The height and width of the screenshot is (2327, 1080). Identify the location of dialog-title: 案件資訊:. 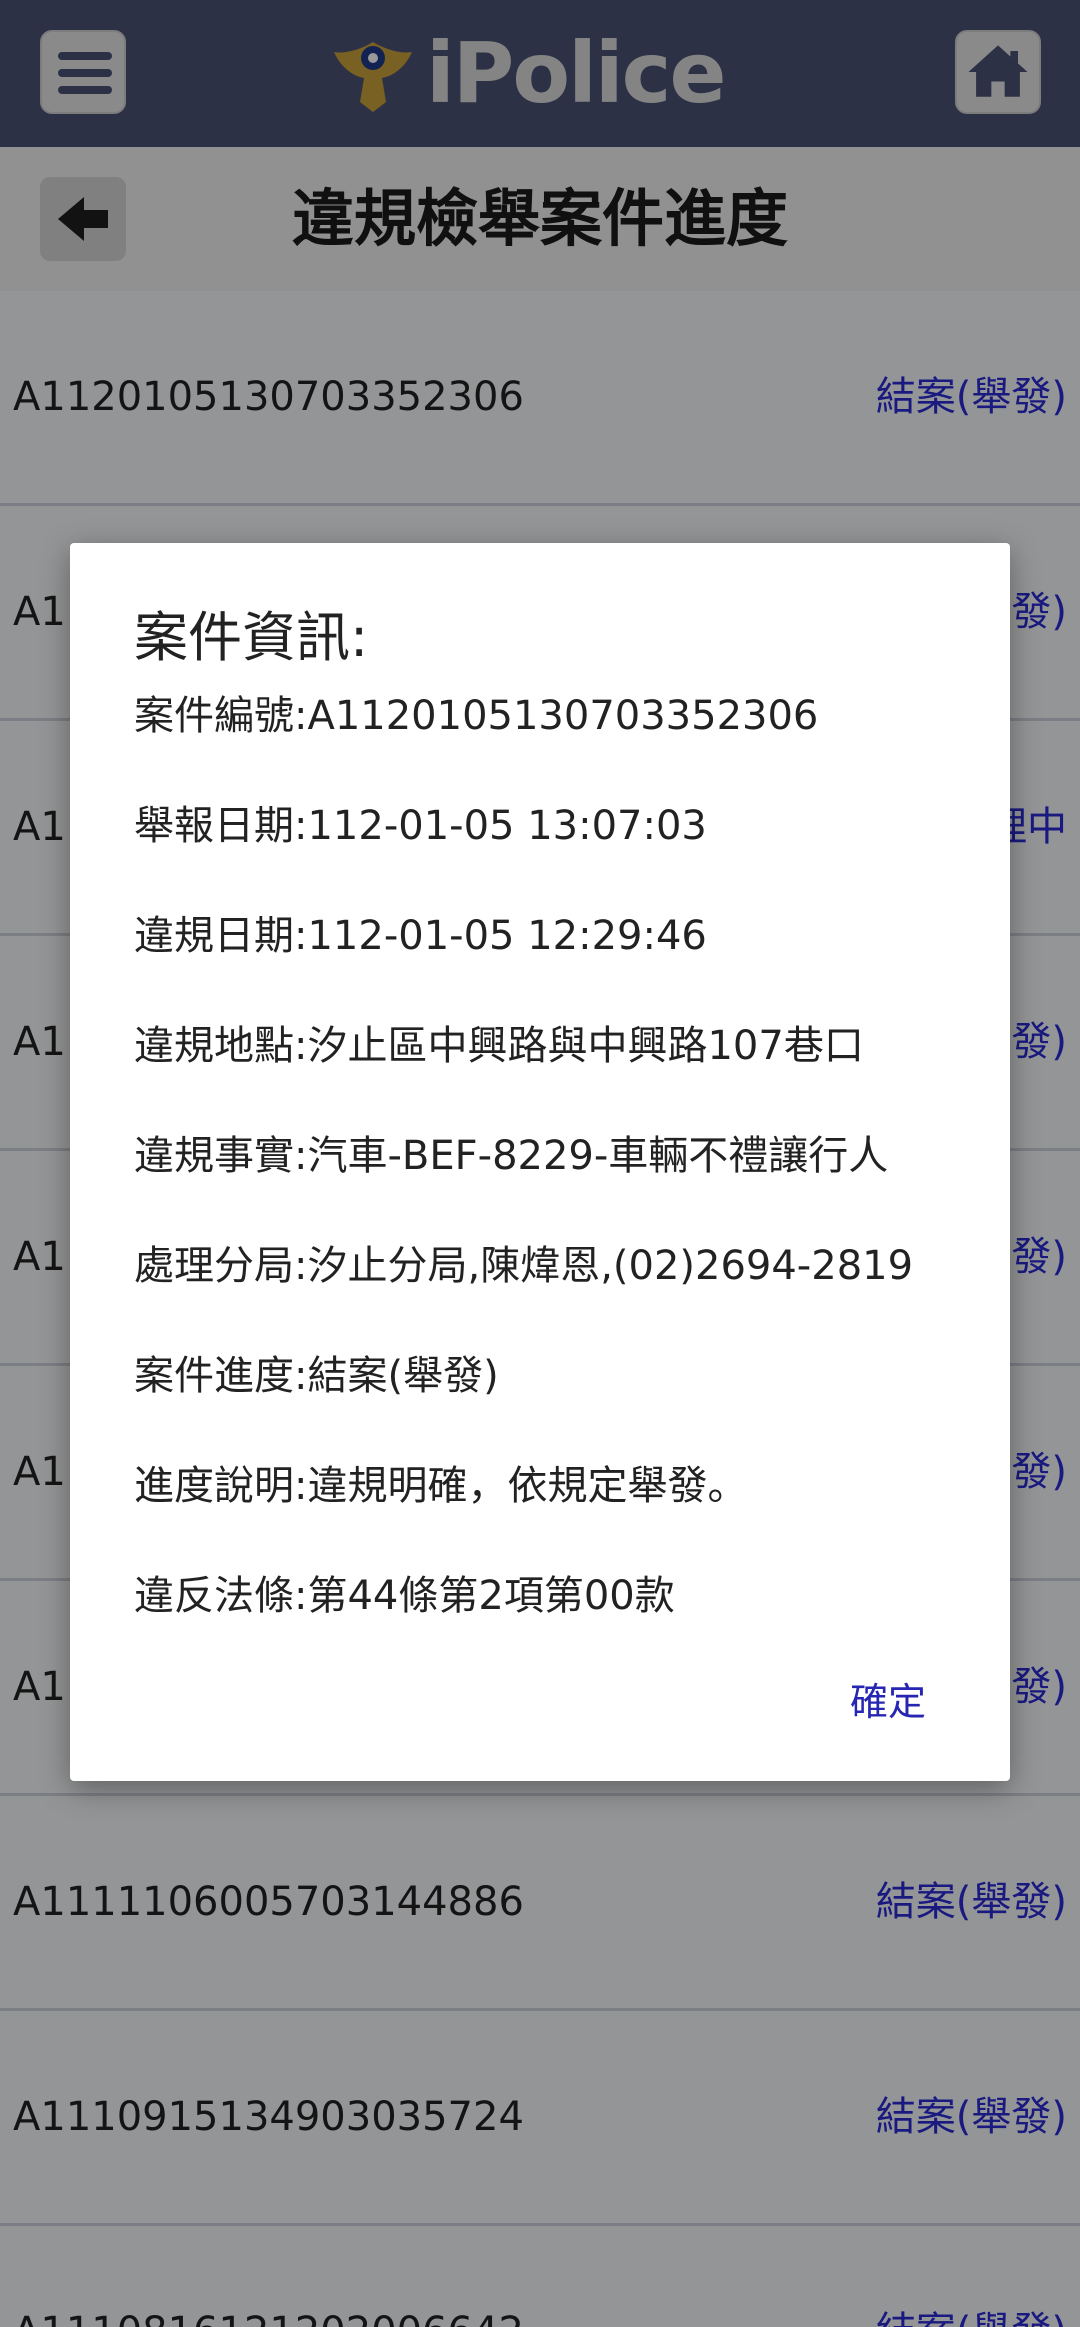
(251, 637).